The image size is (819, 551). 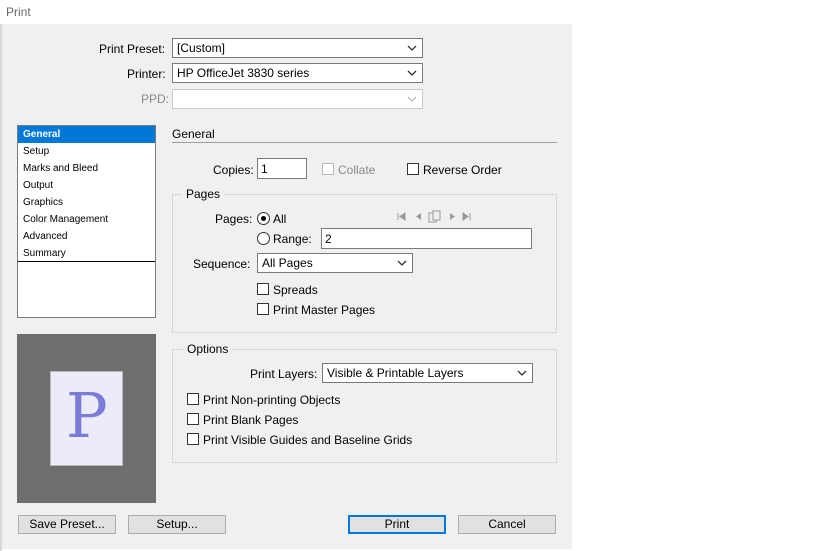 I want to click on section-title-general: General, so click(x=193, y=134).